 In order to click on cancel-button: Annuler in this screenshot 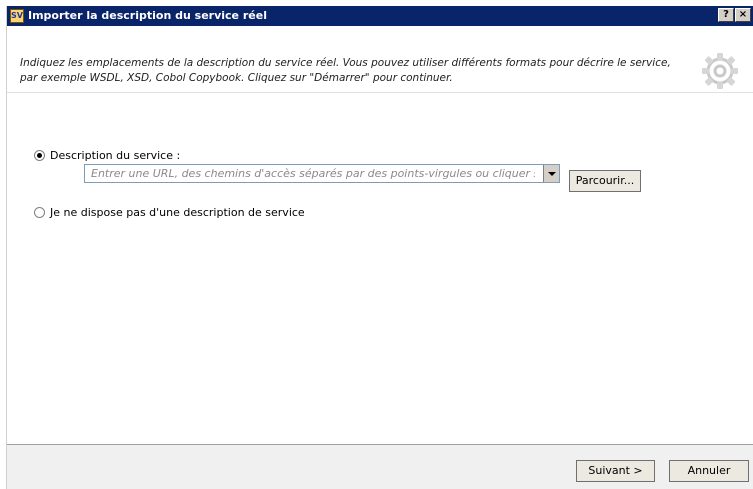, I will do `click(709, 471)`.